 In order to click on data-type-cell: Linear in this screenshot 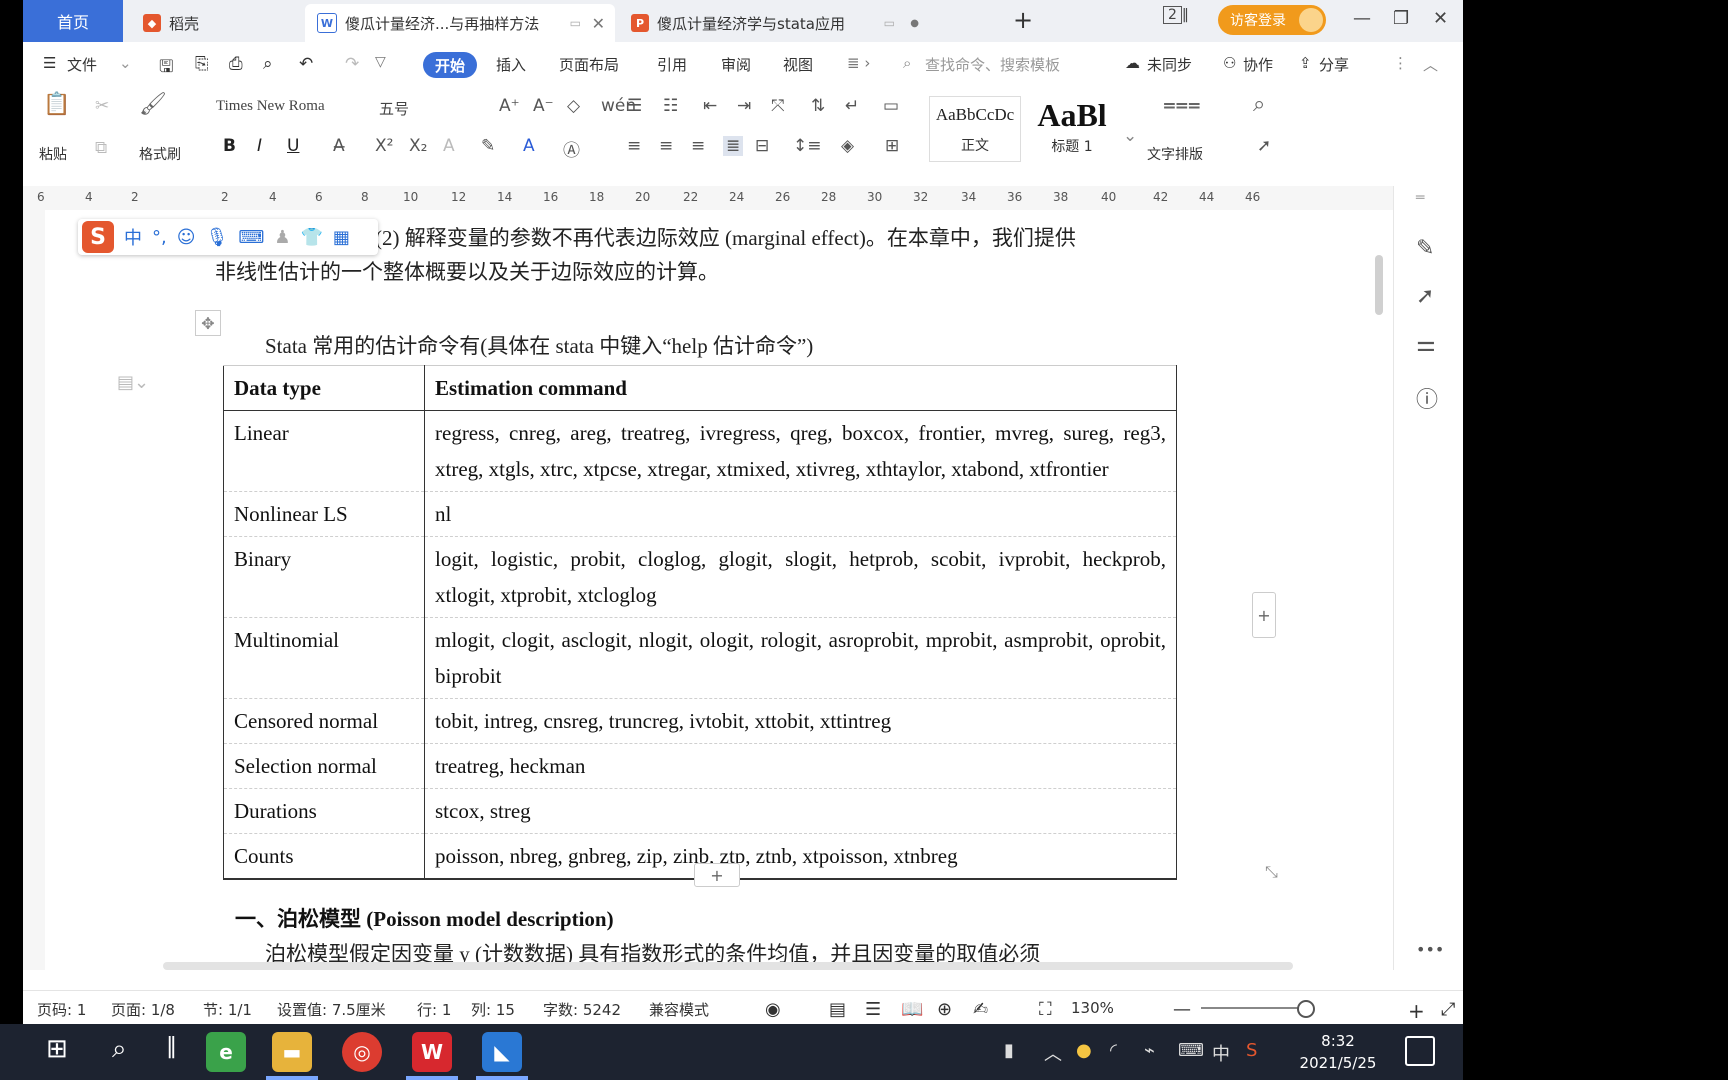, I will do `click(324, 451)`.